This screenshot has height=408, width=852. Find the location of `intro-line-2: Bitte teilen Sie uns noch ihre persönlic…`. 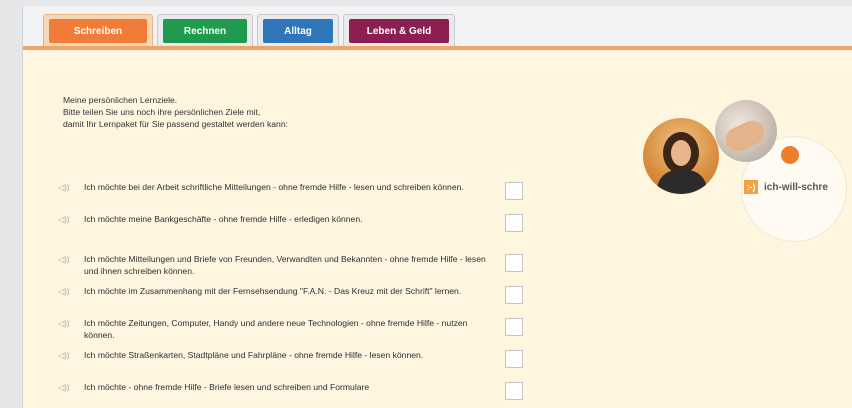

intro-line-2: Bitte teilen Sie uns noch ihre persönlic… is located at coordinates (162, 112).